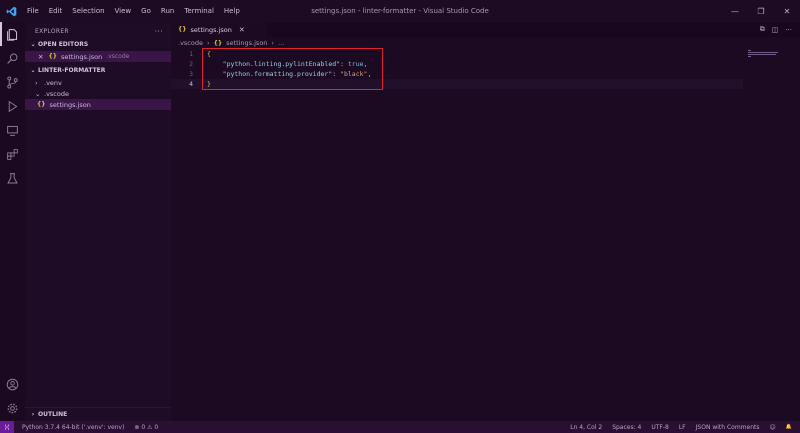  I want to click on remote-indicator: ⟩⟨, so click(7, 427).